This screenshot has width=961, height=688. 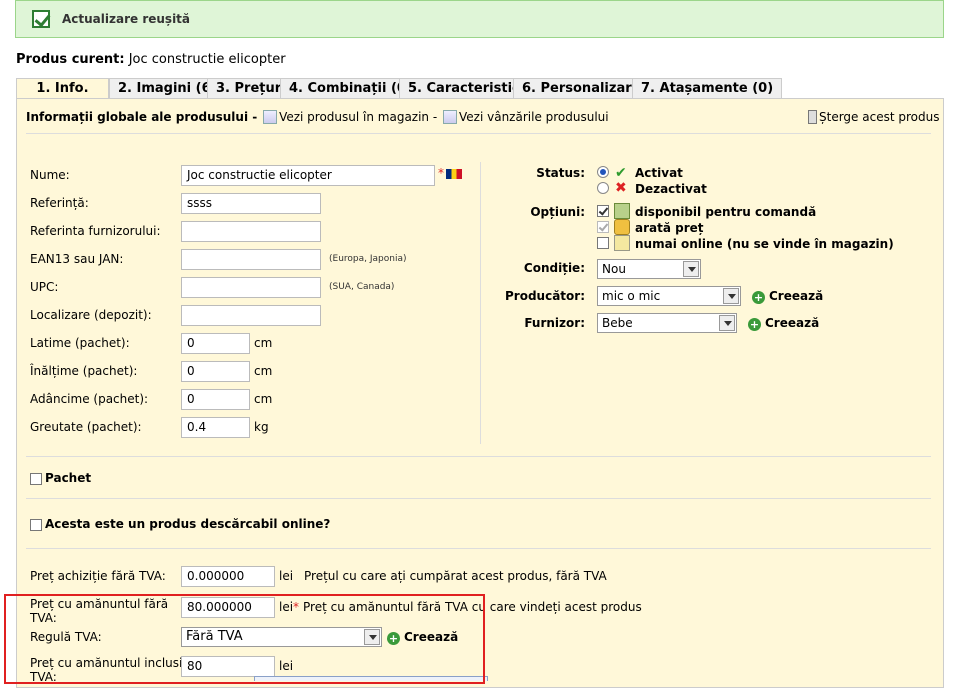 What do you see at coordinates (557, 212) in the screenshot?
I see `options-label: Opțiuni:` at bounding box center [557, 212].